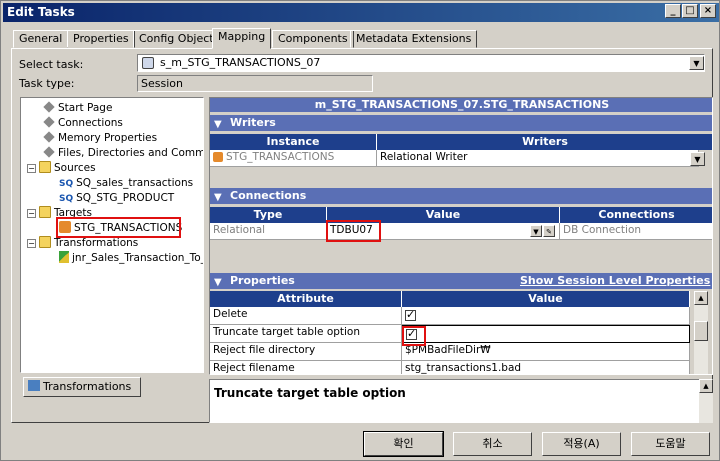  Describe the element at coordinates (268, 195) in the screenshot. I see `section-title: Connections` at that location.